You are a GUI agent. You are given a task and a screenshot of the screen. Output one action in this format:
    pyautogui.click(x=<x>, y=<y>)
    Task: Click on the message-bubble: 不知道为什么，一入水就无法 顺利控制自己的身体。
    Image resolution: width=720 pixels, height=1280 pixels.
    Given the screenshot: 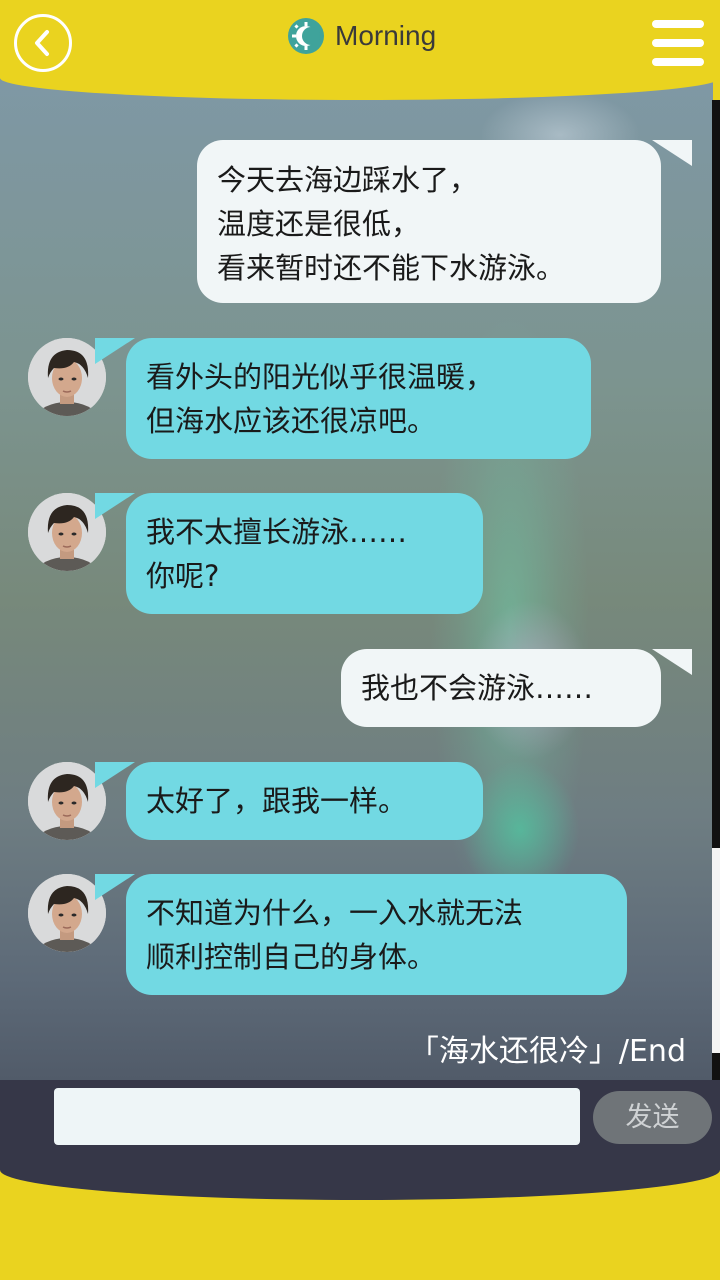 What is the action you would take?
    pyautogui.click(x=376, y=934)
    